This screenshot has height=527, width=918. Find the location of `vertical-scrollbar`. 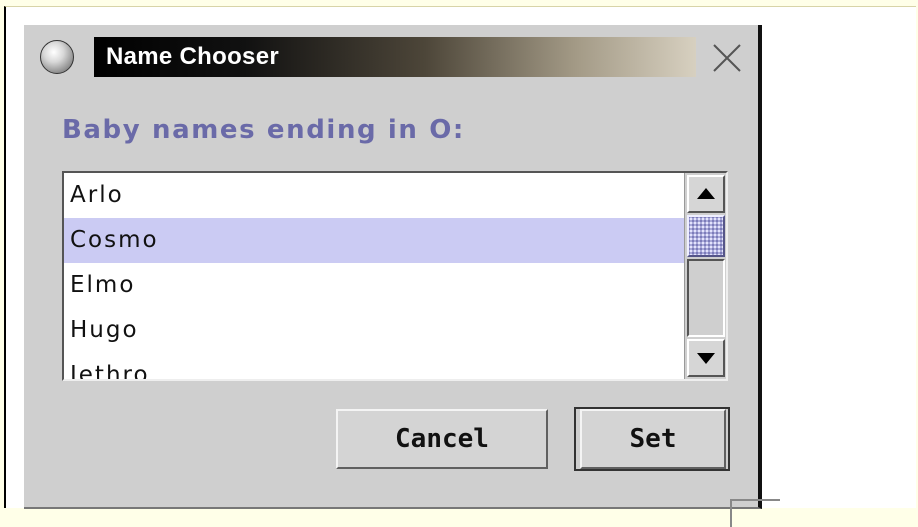

vertical-scrollbar is located at coordinates (705, 276).